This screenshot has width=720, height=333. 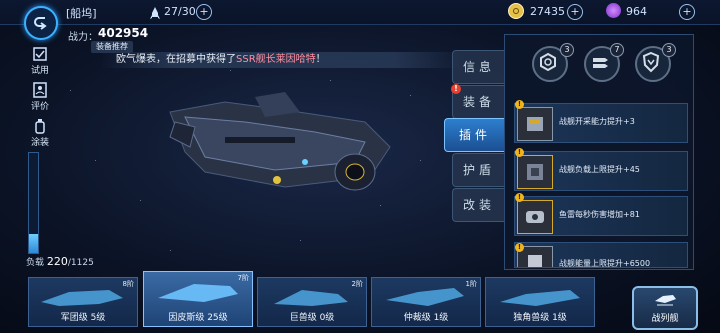 What do you see at coordinates (312, 318) in the screenshot?
I see `ship-name: 巨兽级 0级` at bounding box center [312, 318].